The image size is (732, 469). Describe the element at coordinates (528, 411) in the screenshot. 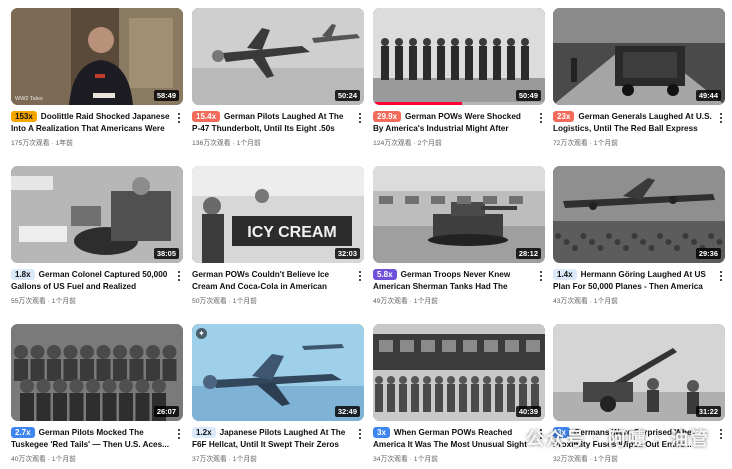

I see `video-duration: 40:39` at that location.